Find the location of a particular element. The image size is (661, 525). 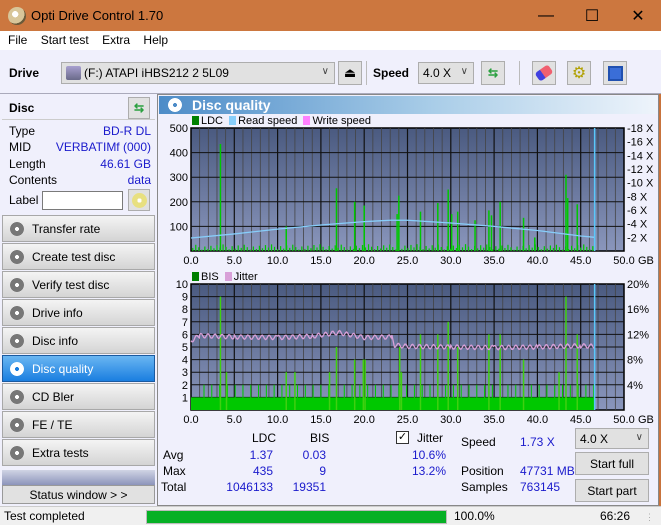

refresh-button: ⇆ is located at coordinates (493, 73).